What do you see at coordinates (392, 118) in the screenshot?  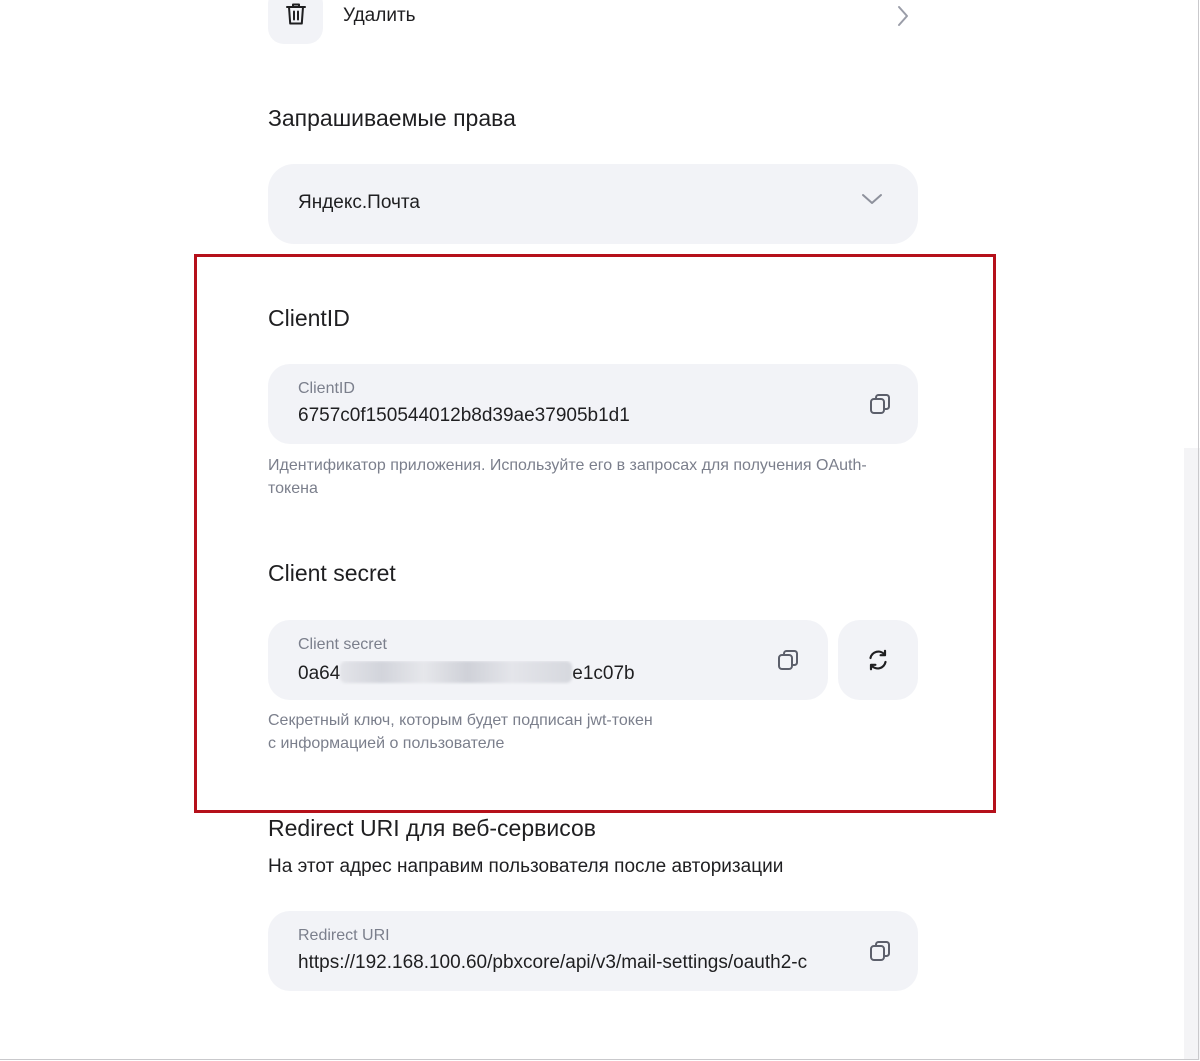 I see `permissions-title: Запрашиваемые права` at bounding box center [392, 118].